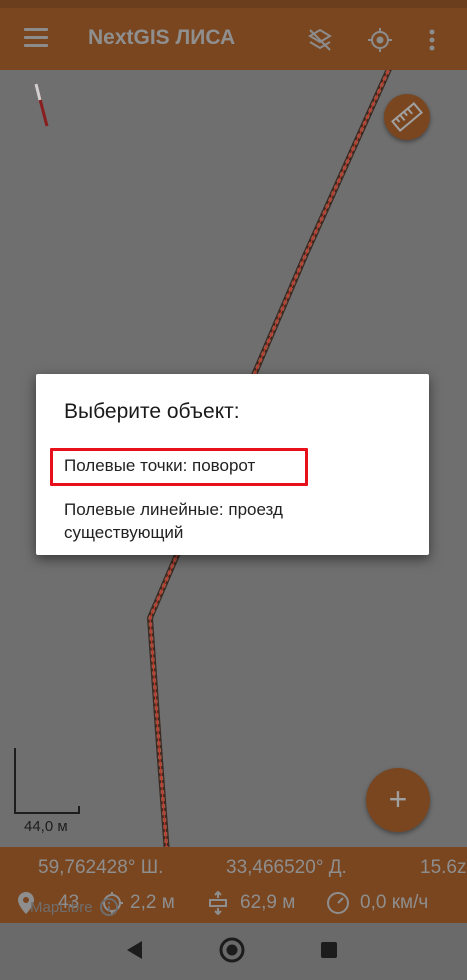 The image size is (467, 980). I want to click on track-off-icon, so click(320, 40).